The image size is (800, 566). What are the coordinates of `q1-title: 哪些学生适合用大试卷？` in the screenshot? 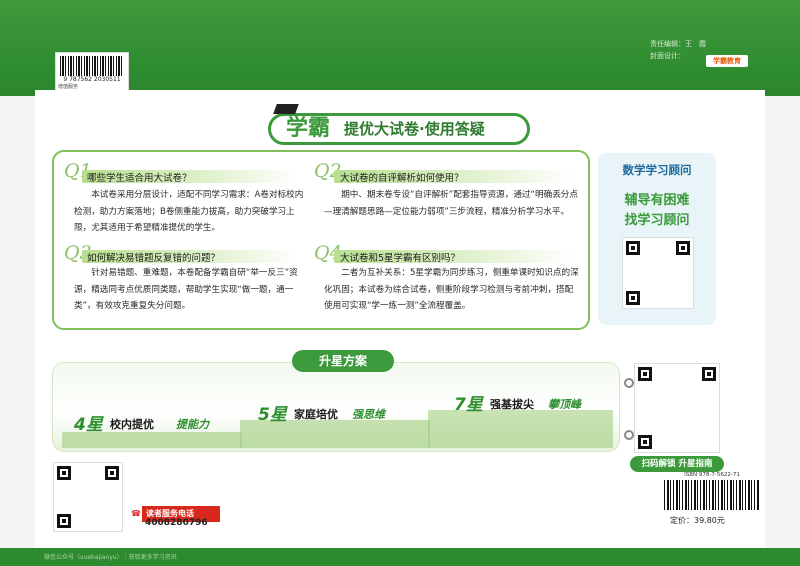 It's located at (139, 178).